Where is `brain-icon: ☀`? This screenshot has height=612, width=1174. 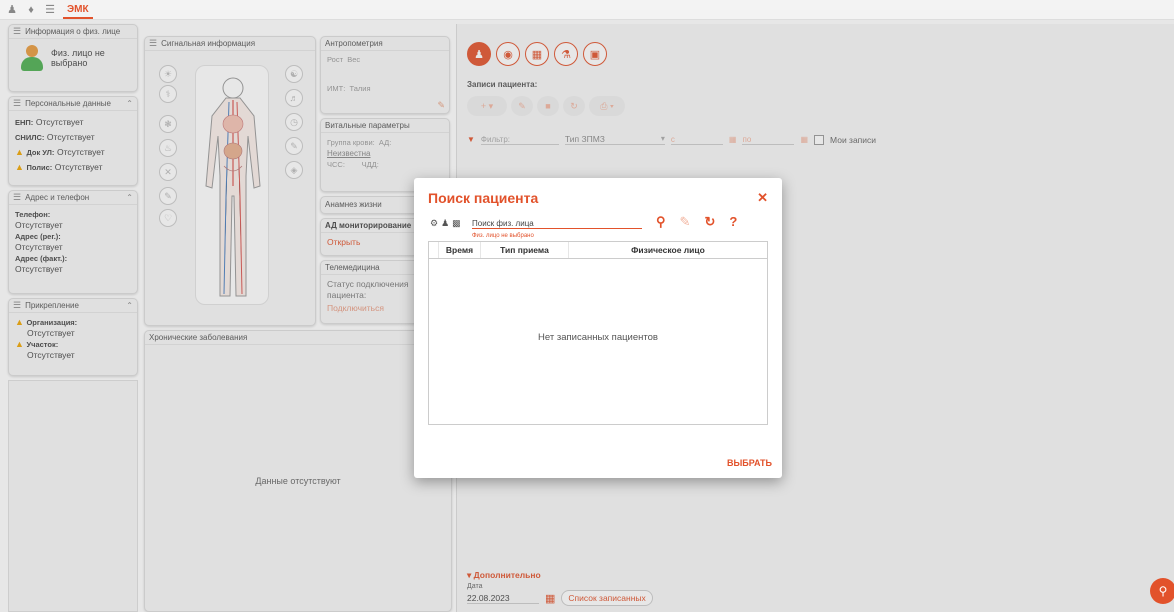
brain-icon: ☀ is located at coordinates (168, 74).